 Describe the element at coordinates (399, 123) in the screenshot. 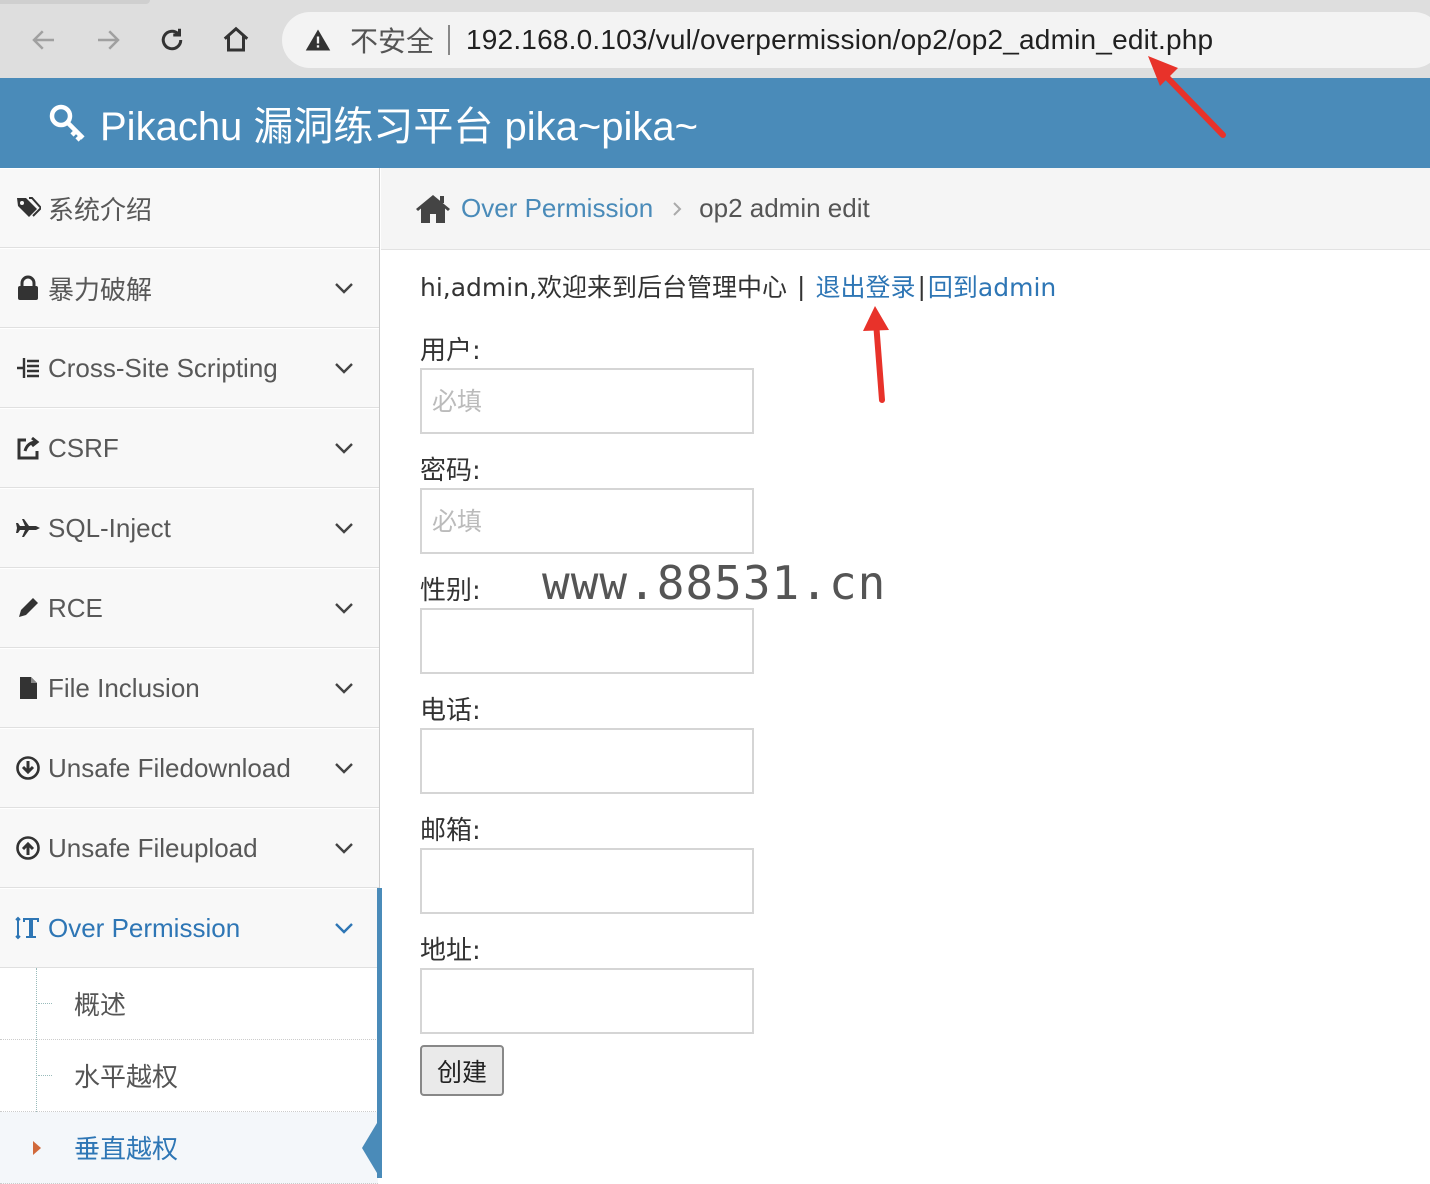

I see `site-title: Pikachu 漏洞练习平台 pika~pika~` at that location.